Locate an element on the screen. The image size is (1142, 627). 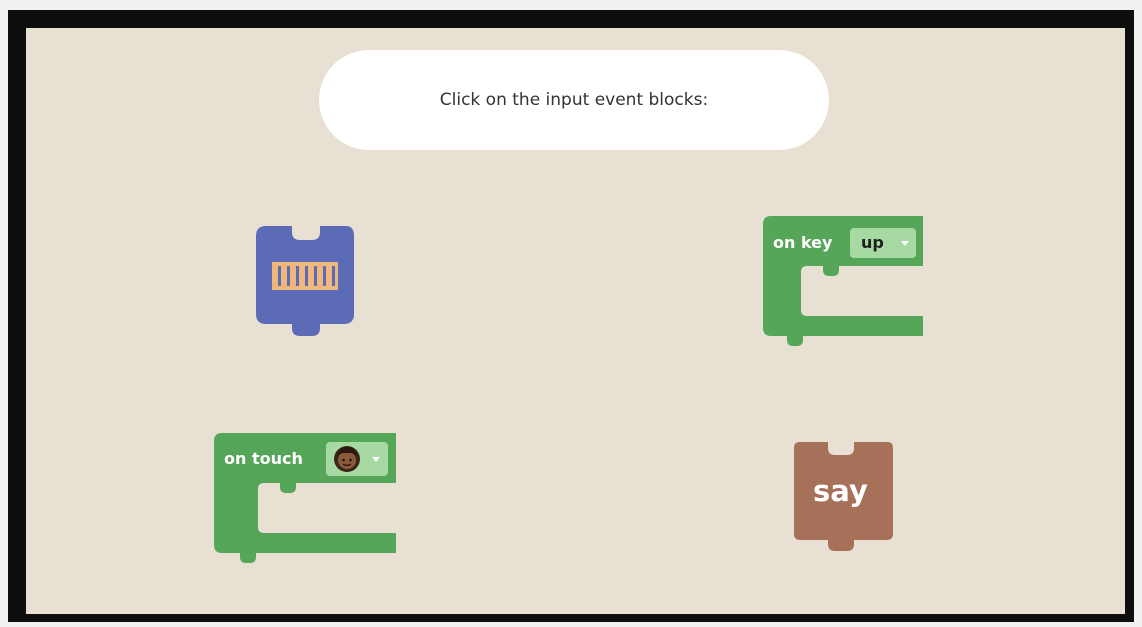
on-key-label: on key is located at coordinates (803, 242).